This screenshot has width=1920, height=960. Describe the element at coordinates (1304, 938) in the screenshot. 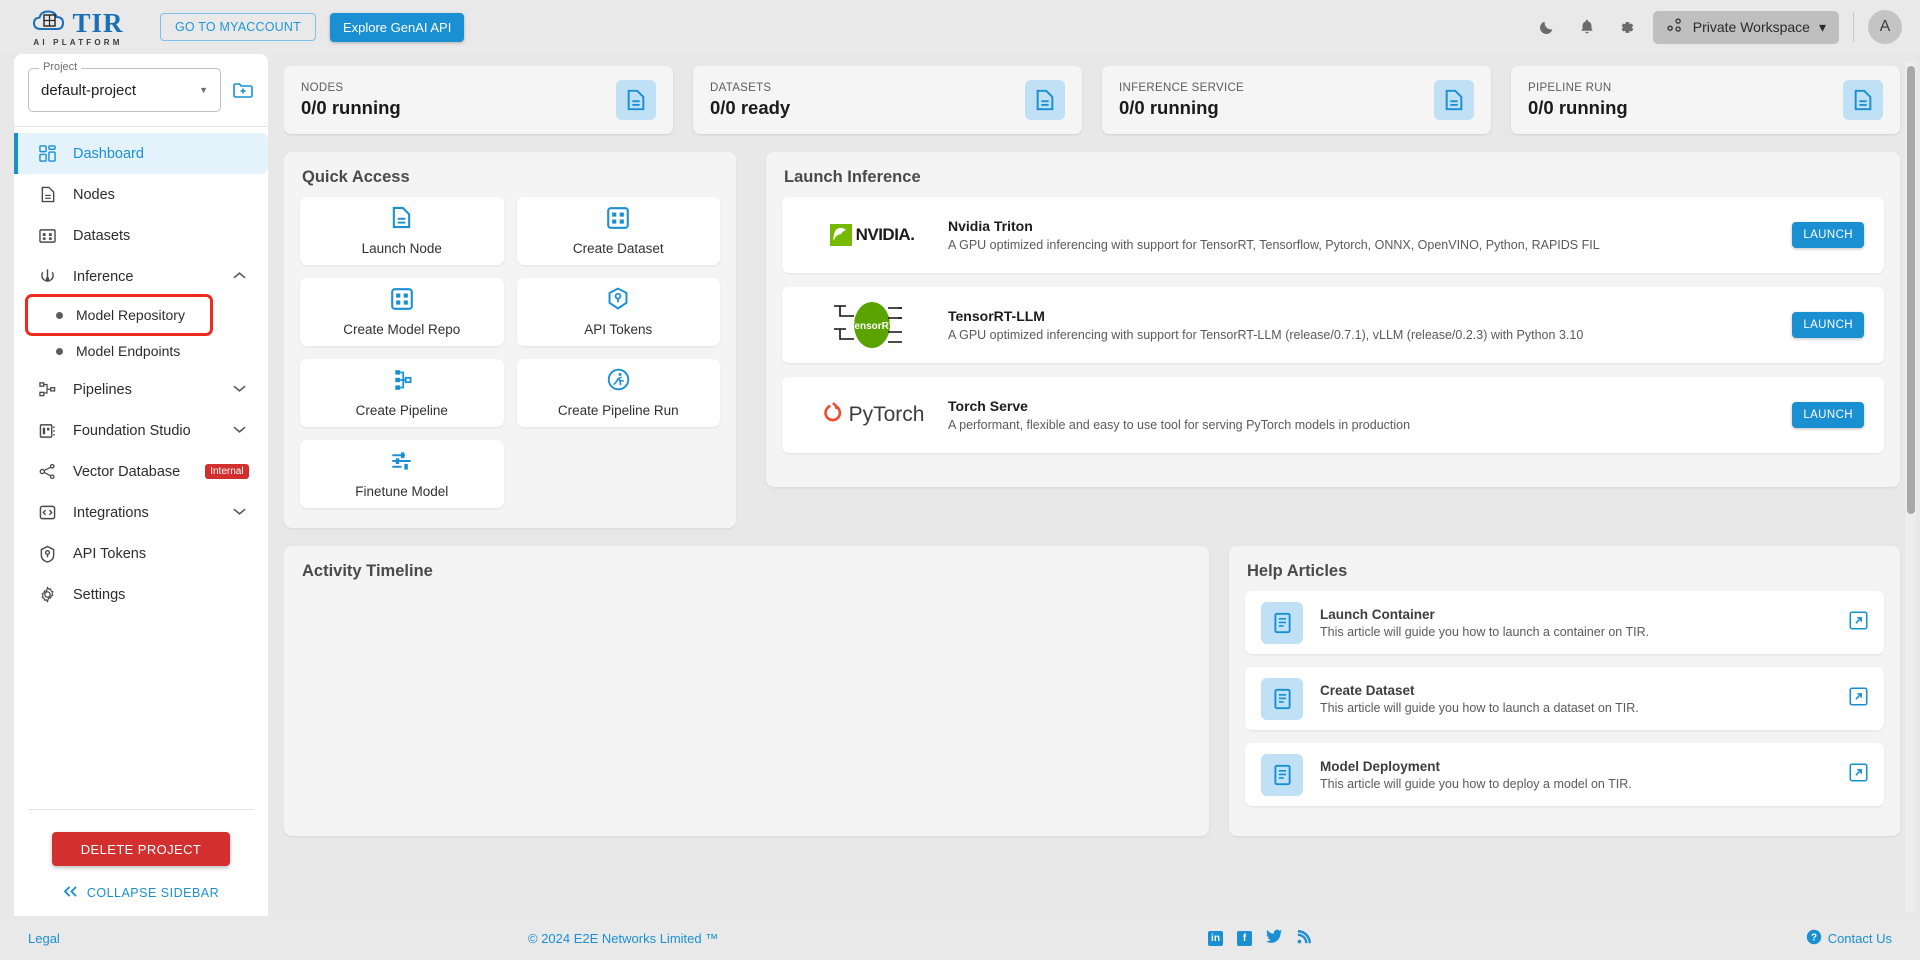

I see `rss-icon` at that location.